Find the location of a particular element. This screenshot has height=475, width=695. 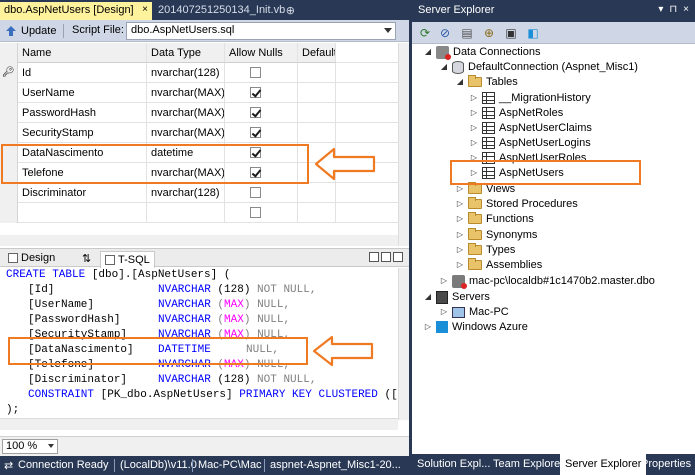

tab-design: Design is located at coordinates (31, 258).